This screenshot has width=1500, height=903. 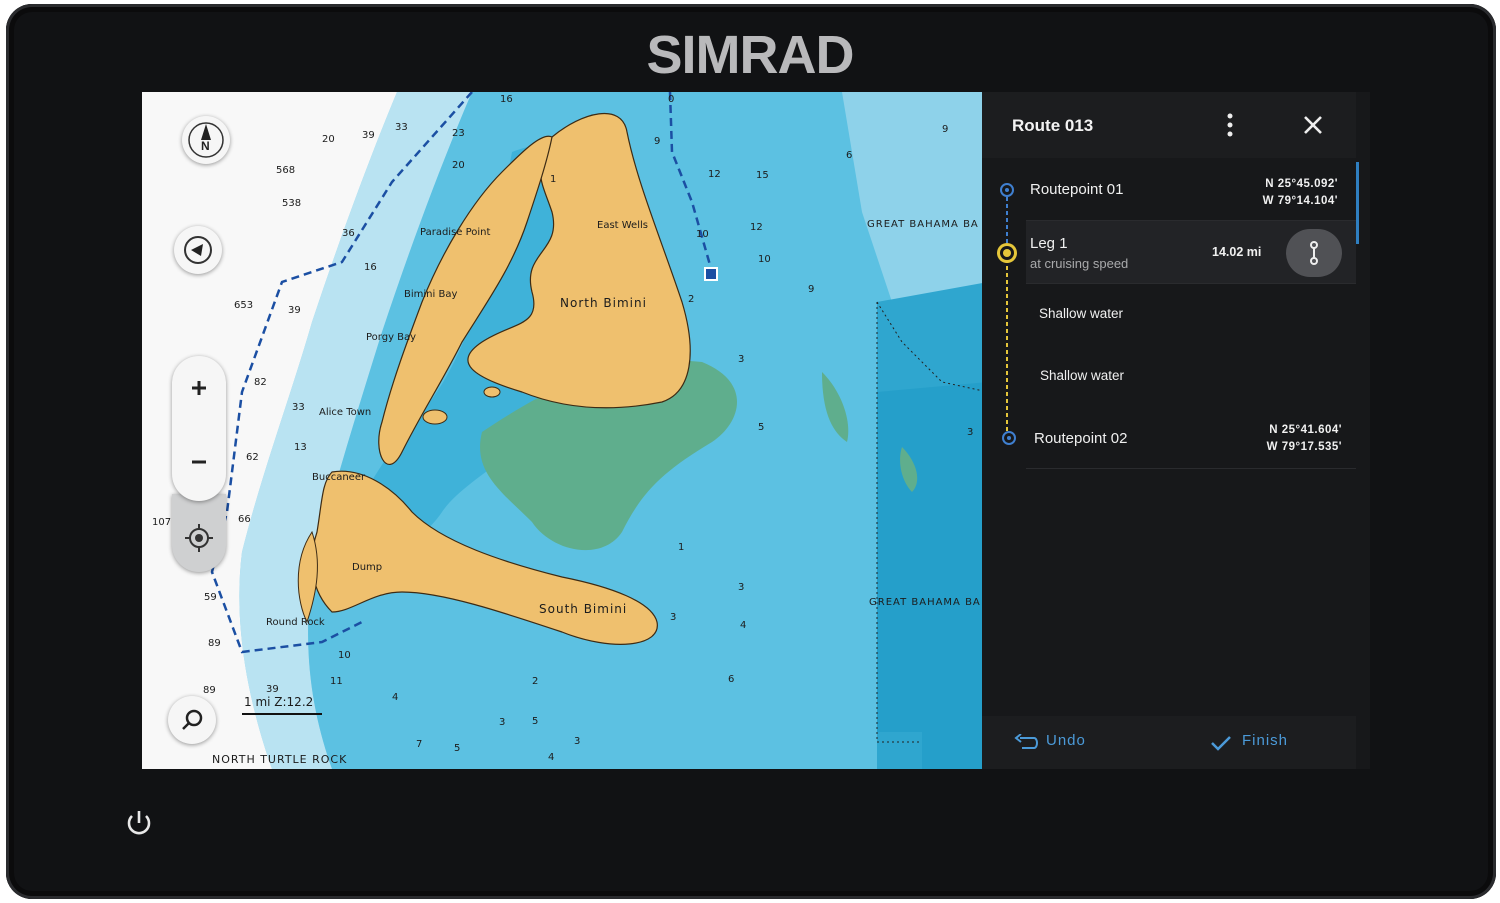 I want to click on label-great-bahama-bank-1: GREAT BAHAMA BA, so click(x=923, y=224).